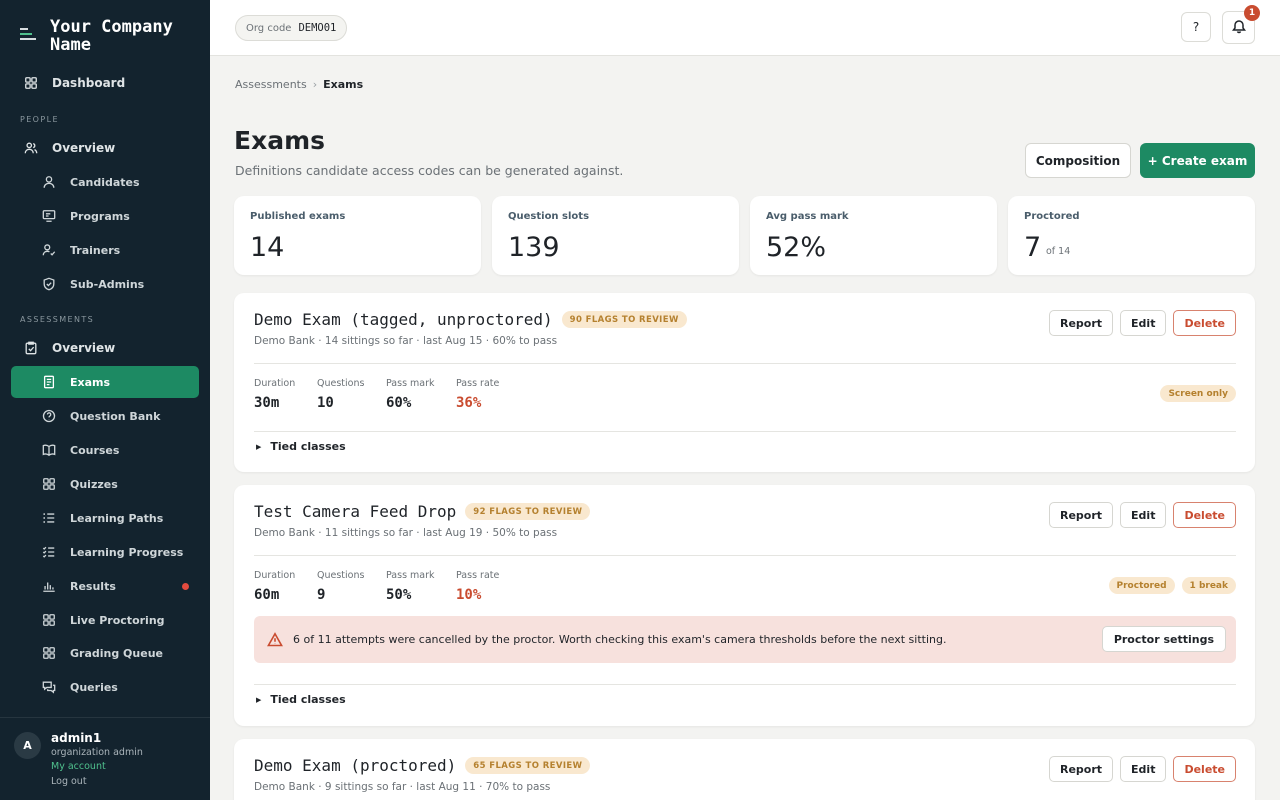 The width and height of the screenshot is (1280, 800). What do you see at coordinates (95, 250) in the screenshot?
I see `sidebar-item-label: Trainers` at bounding box center [95, 250].